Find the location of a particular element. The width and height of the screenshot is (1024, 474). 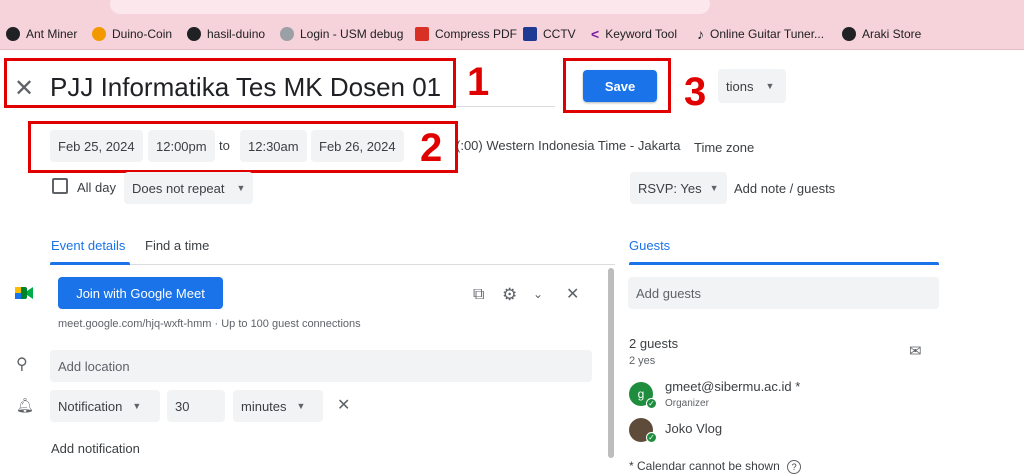

bookmark-ant-miner: Ant Miner is located at coordinates (41, 34).